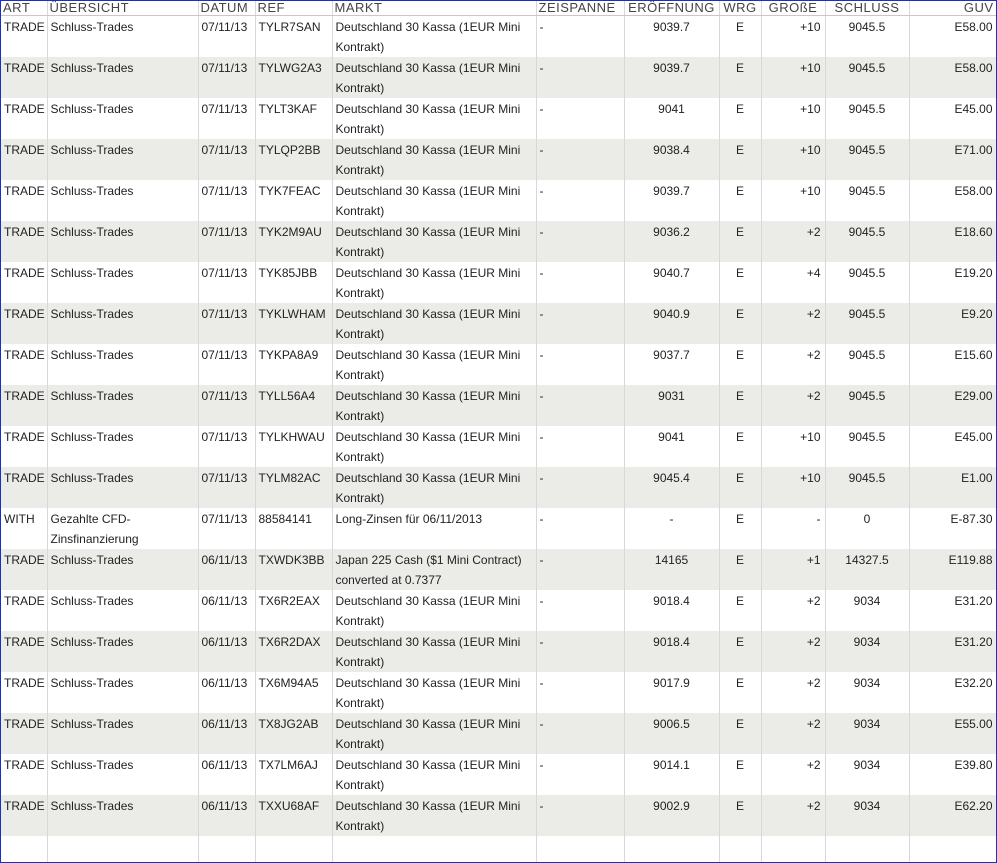  Describe the element at coordinates (123, 36) in the screenshot. I see `cell-uebersicht: Schluss-Trades` at that location.